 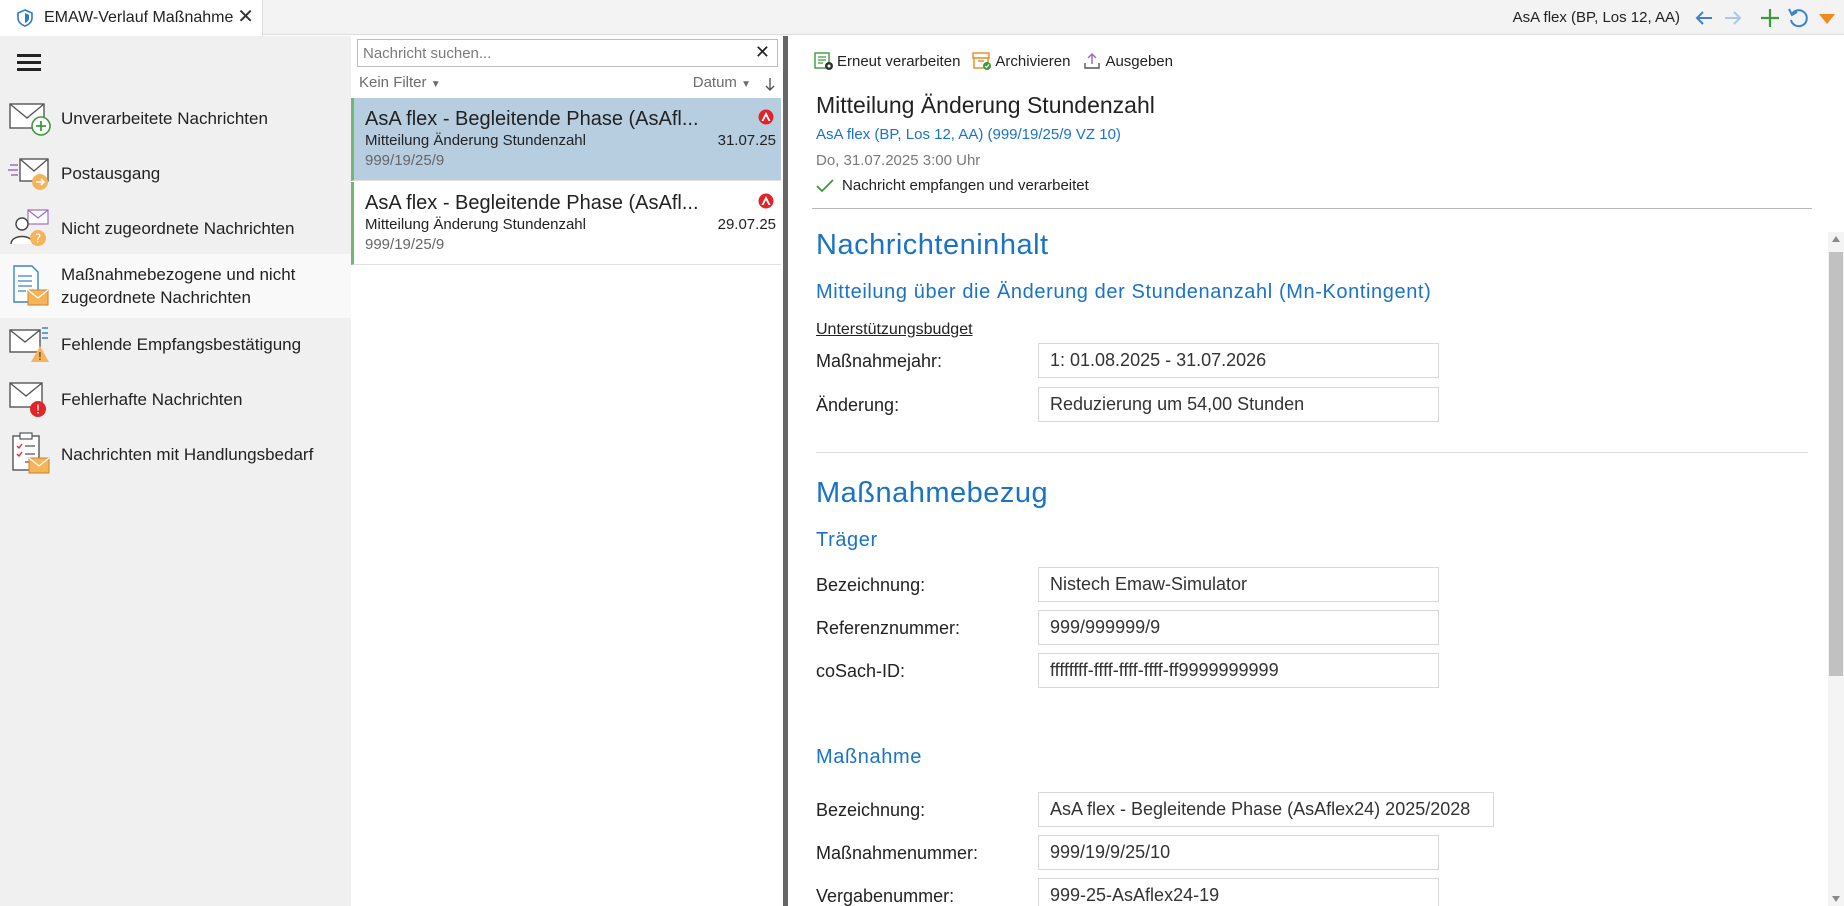 What do you see at coordinates (932, 493) in the screenshot?
I see `section-heading: Maßnahmebezug` at bounding box center [932, 493].